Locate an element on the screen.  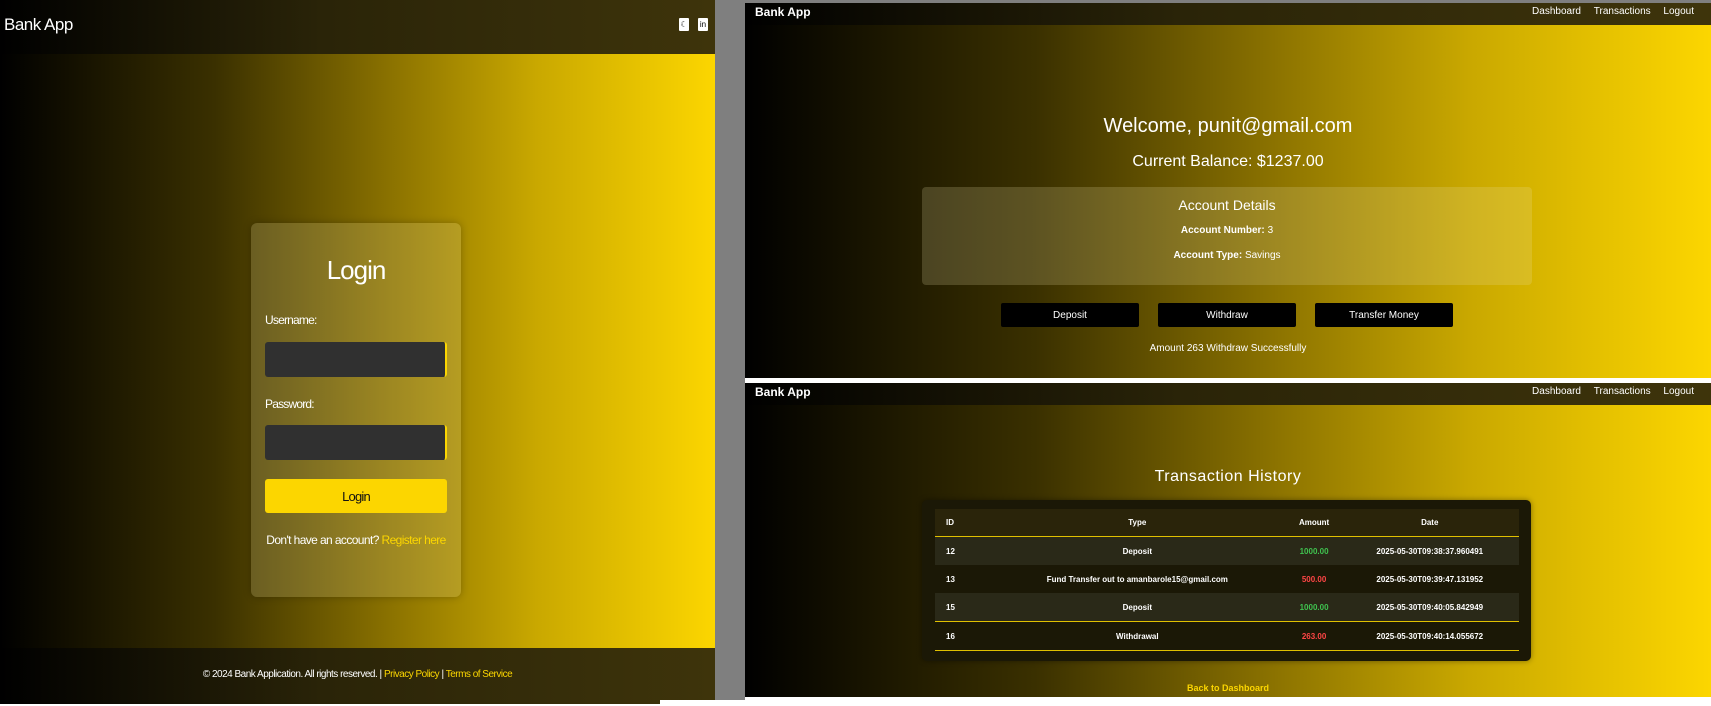
username-label: Username: is located at coordinates (291, 320).